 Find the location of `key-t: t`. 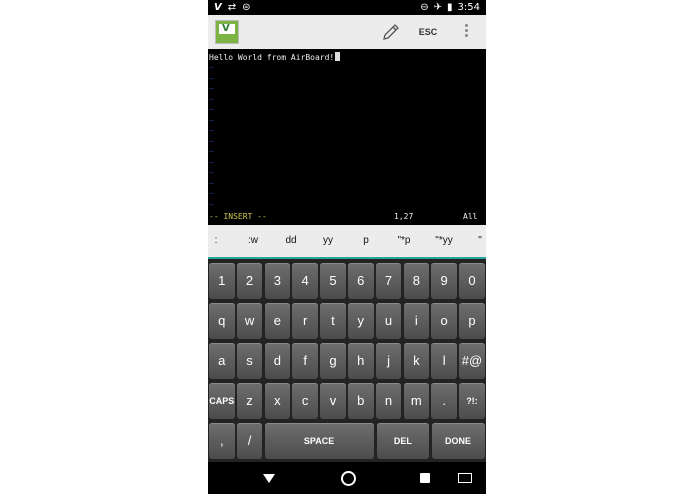

key-t: t is located at coordinates (333, 321).